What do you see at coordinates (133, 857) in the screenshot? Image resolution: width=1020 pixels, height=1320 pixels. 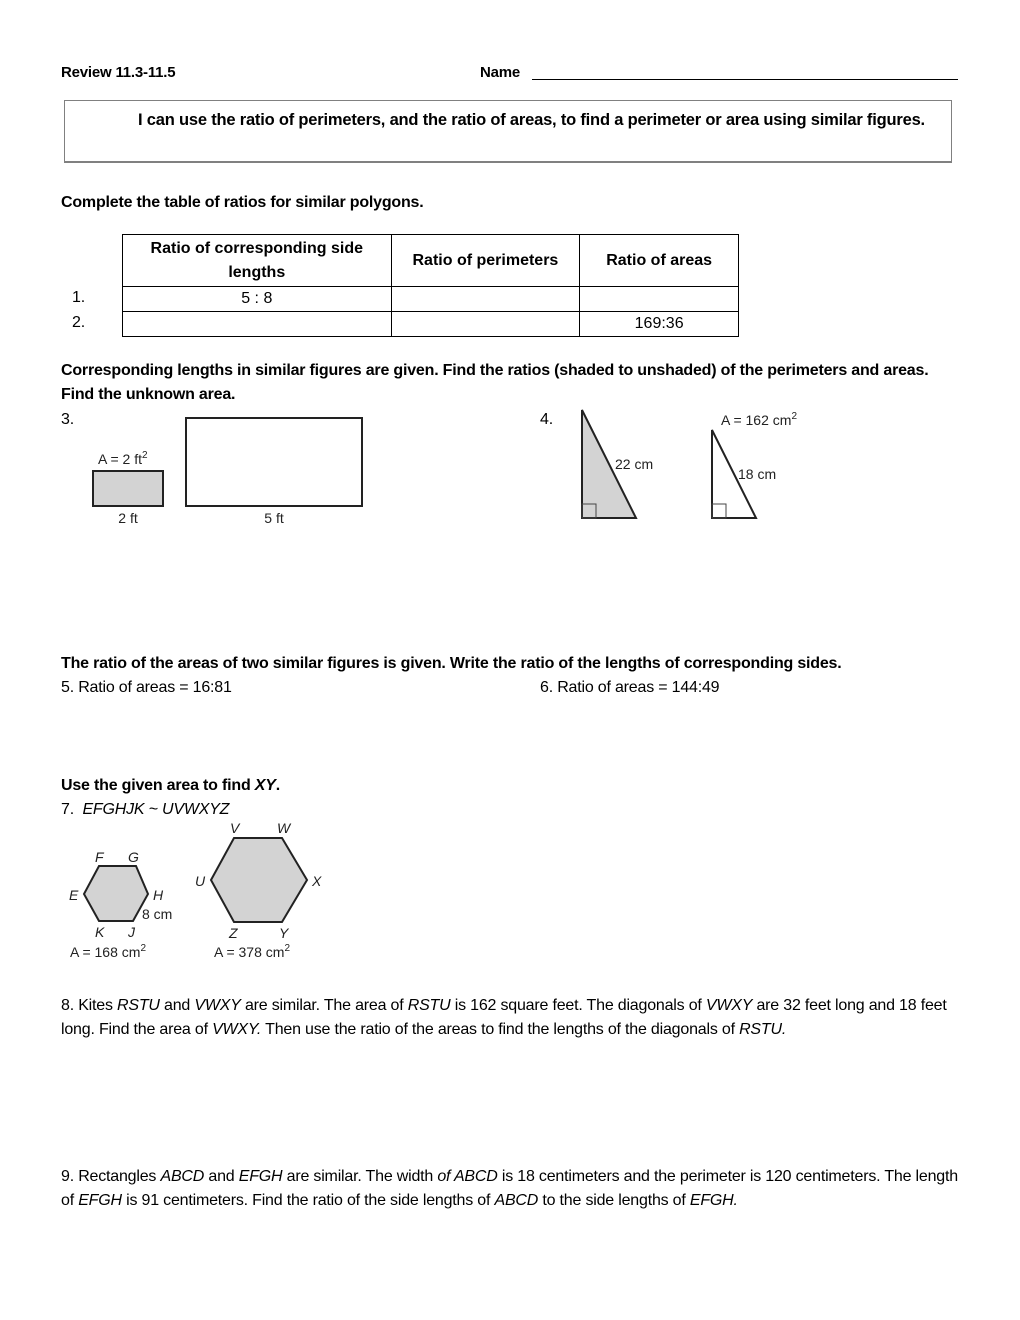 I see `vertex-label: G` at bounding box center [133, 857].